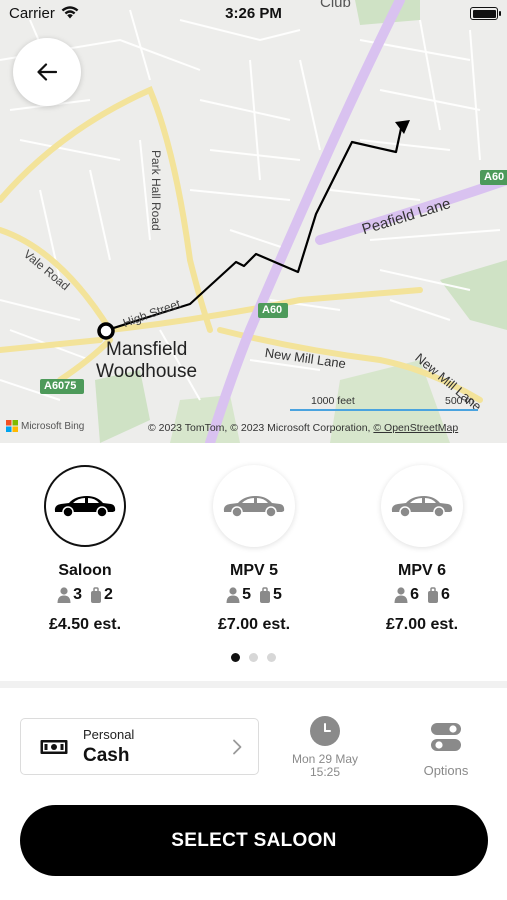 The width and height of the screenshot is (507, 900). What do you see at coordinates (85, 549) in the screenshot?
I see `vehicle-option-saloon: Saloon 3 2 £4.50 est.` at bounding box center [85, 549].